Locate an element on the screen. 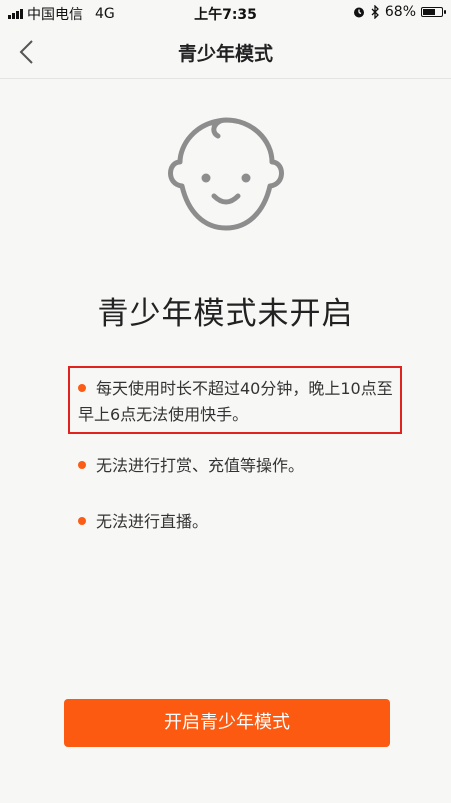  nav-bar: 青少年模式 is located at coordinates (225, 52).